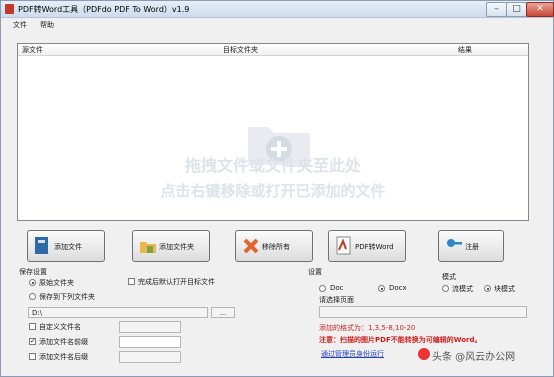 The width and height of the screenshot is (554, 377). What do you see at coordinates (176, 247) in the screenshot?
I see `add-folder-label: 添加文件夹` at bounding box center [176, 247].